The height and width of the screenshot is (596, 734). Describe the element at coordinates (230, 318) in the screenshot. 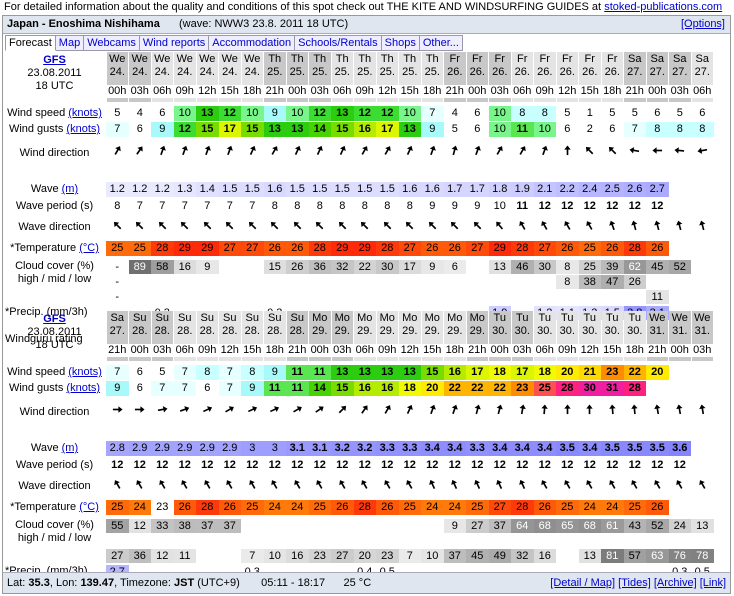

I see `day-name: Su` at that location.